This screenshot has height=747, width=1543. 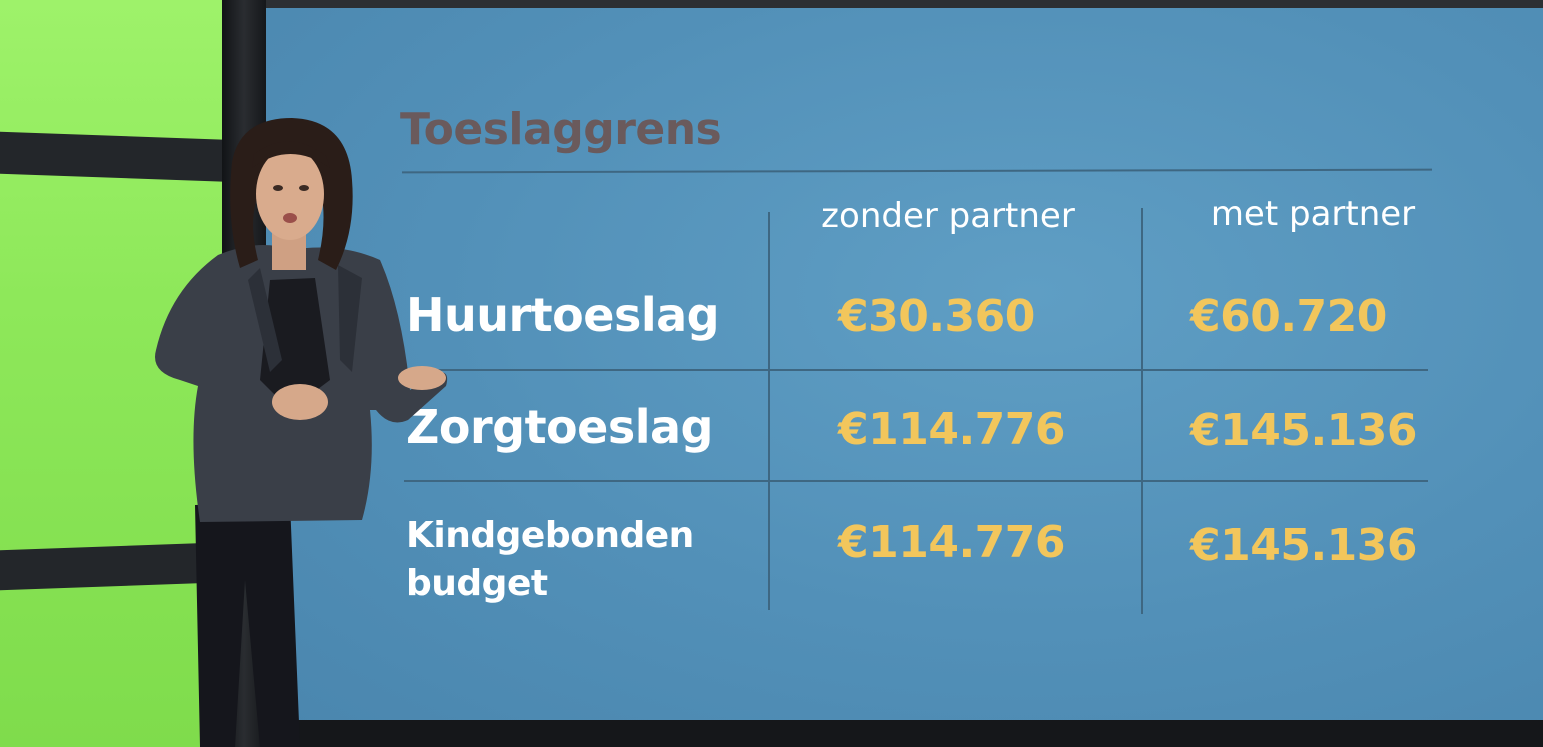 I want to click on column-header-met-partner: met partner, so click(x=1313, y=214).